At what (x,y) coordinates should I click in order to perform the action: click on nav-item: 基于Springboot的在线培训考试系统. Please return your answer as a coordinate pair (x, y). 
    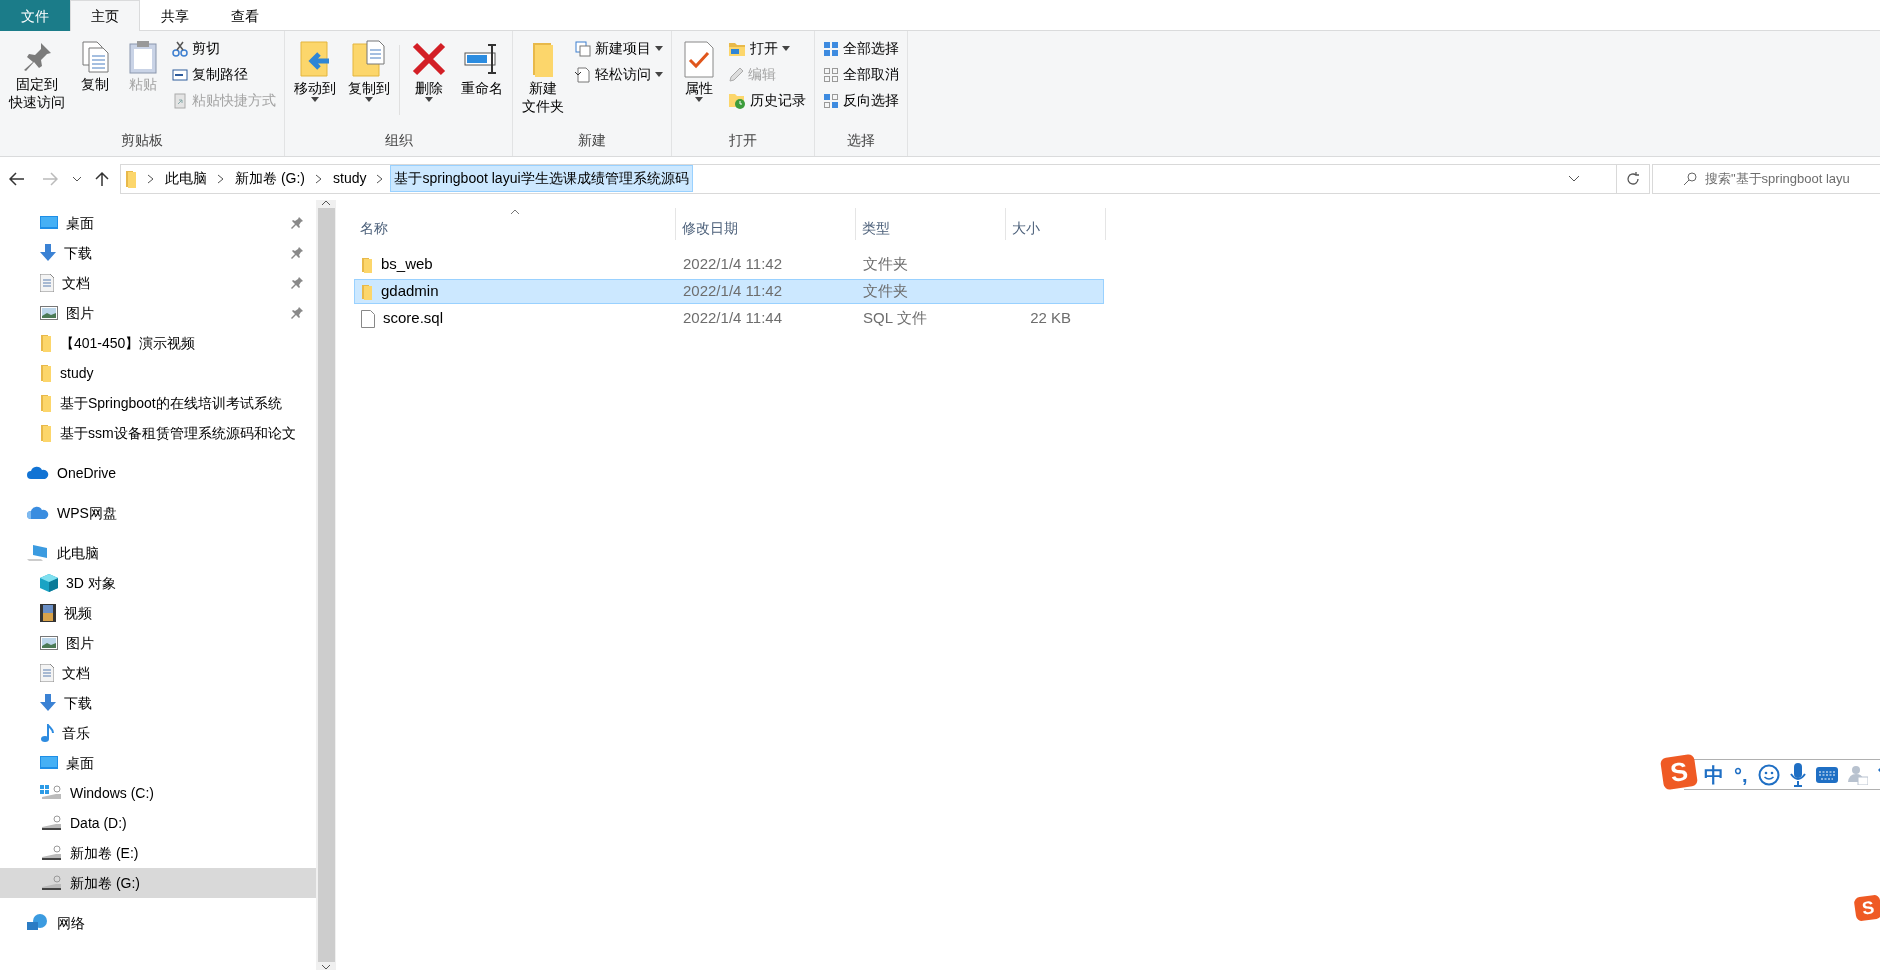
    Looking at the image, I should click on (158, 403).